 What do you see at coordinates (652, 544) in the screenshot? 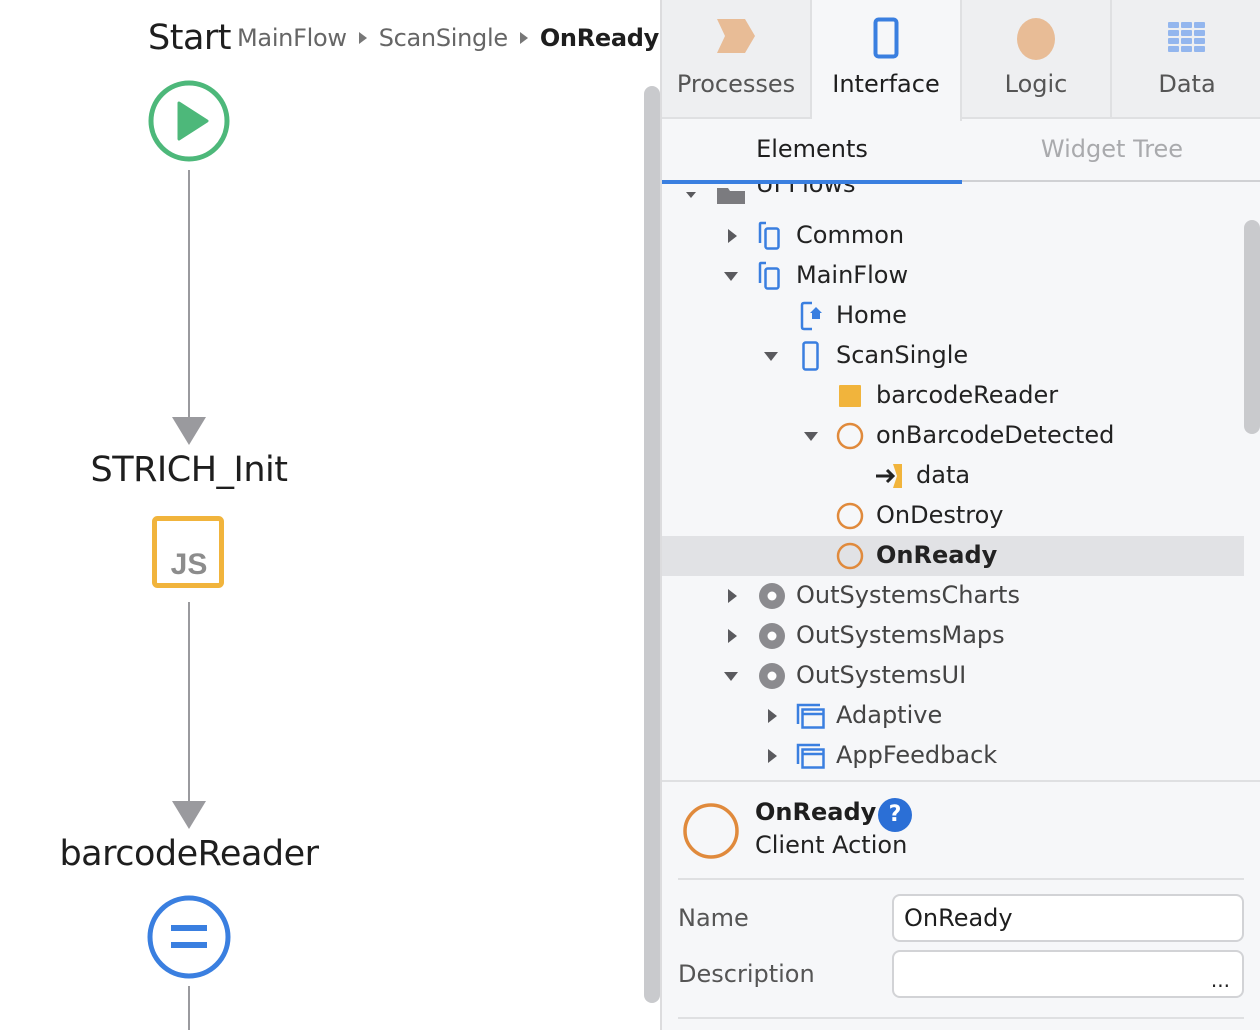
I see `canvas-scrollbar` at bounding box center [652, 544].